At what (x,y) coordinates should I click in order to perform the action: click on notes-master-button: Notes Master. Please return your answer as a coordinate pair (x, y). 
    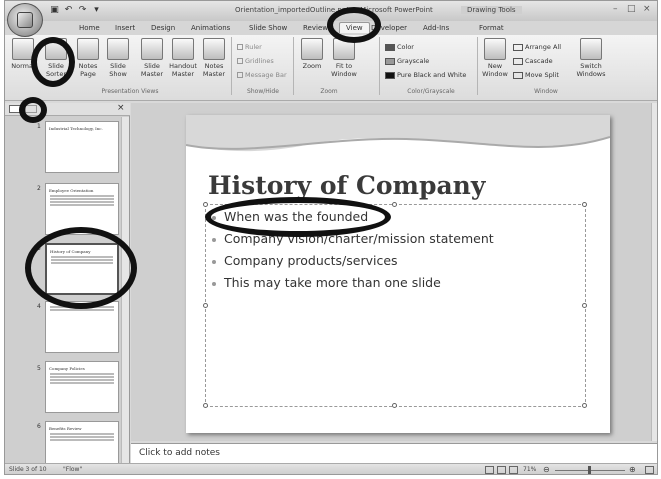
    Looking at the image, I should click on (214, 58).